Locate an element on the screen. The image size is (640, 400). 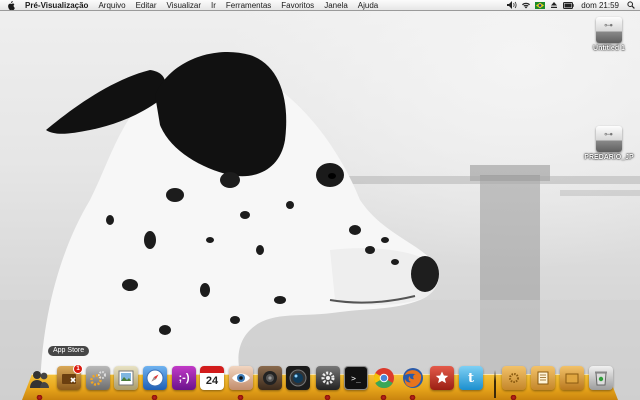
documents-folder-icon is located at coordinates (543, 378).